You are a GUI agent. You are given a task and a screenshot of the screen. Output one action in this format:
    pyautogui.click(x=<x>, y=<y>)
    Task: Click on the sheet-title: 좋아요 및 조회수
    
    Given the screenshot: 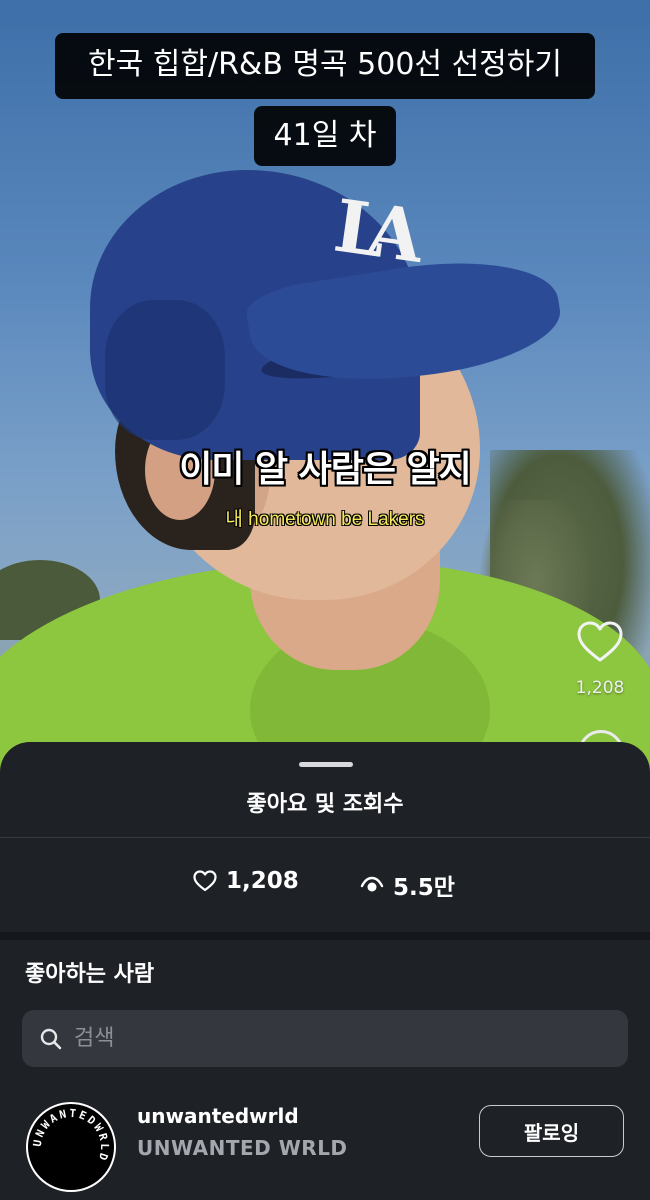 What is the action you would take?
    pyautogui.click(x=325, y=804)
    